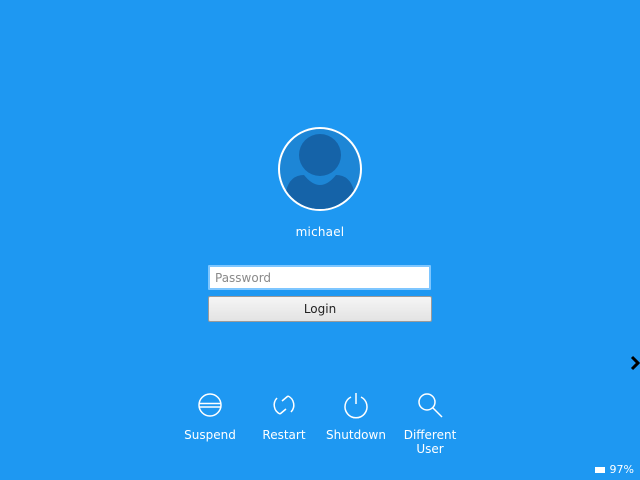 The width and height of the screenshot is (640, 480). What do you see at coordinates (284, 435) in the screenshot?
I see `restart-label: Restart` at bounding box center [284, 435].